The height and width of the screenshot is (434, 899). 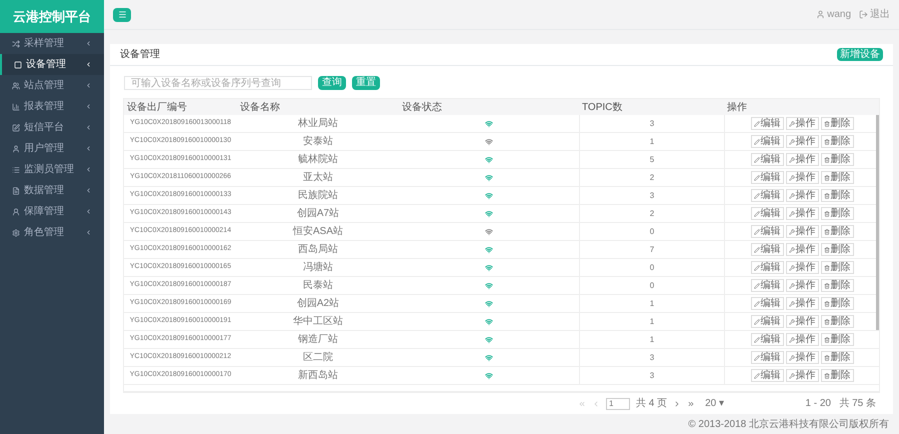 I want to click on device-name-cell-text: 民泰站, so click(x=318, y=285).